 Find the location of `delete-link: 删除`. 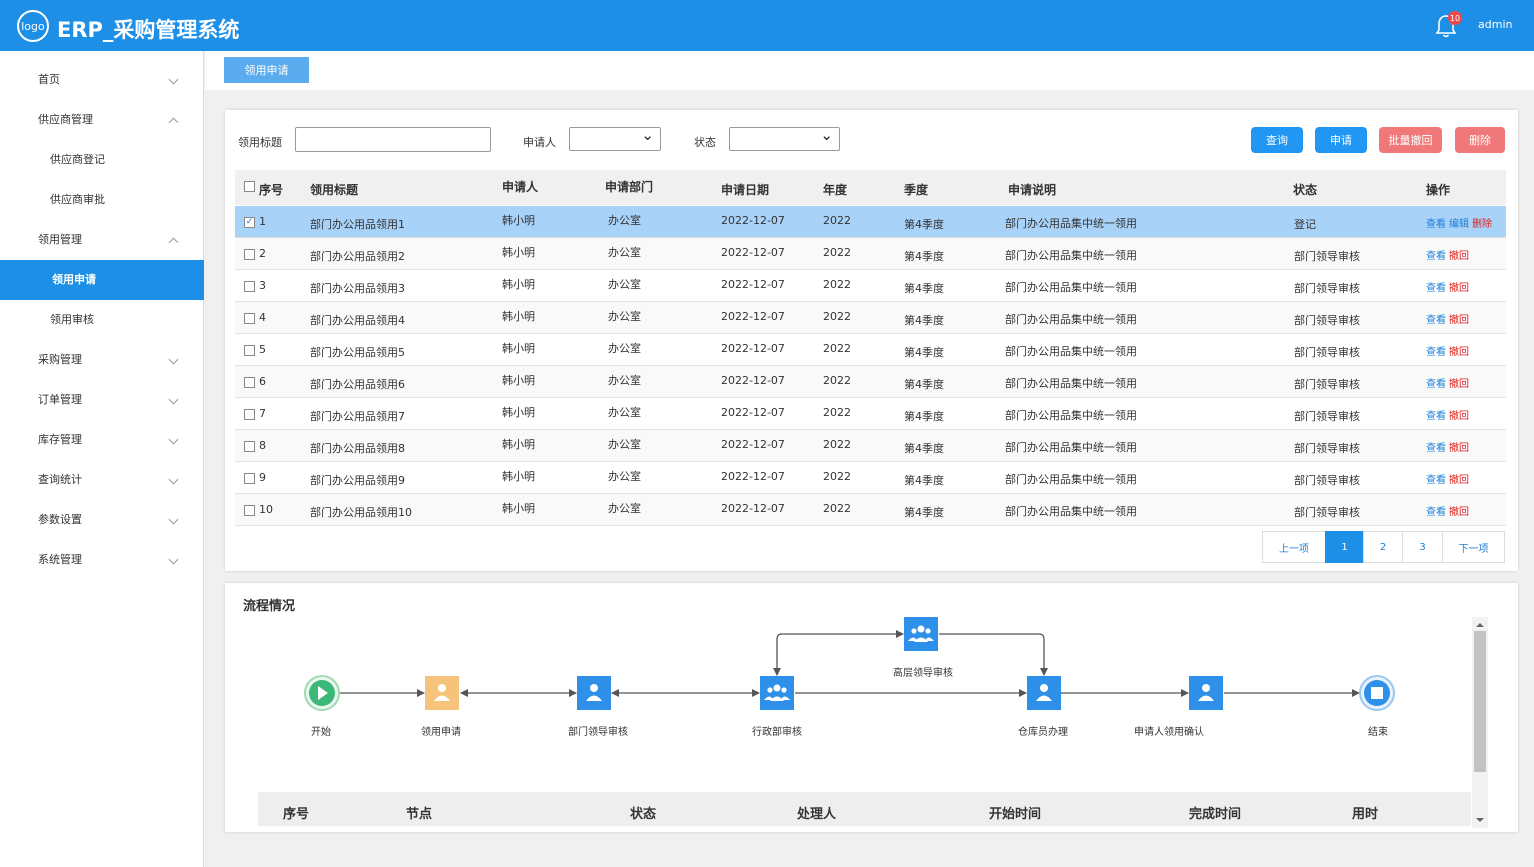

delete-link: 删除 is located at coordinates (1482, 222).